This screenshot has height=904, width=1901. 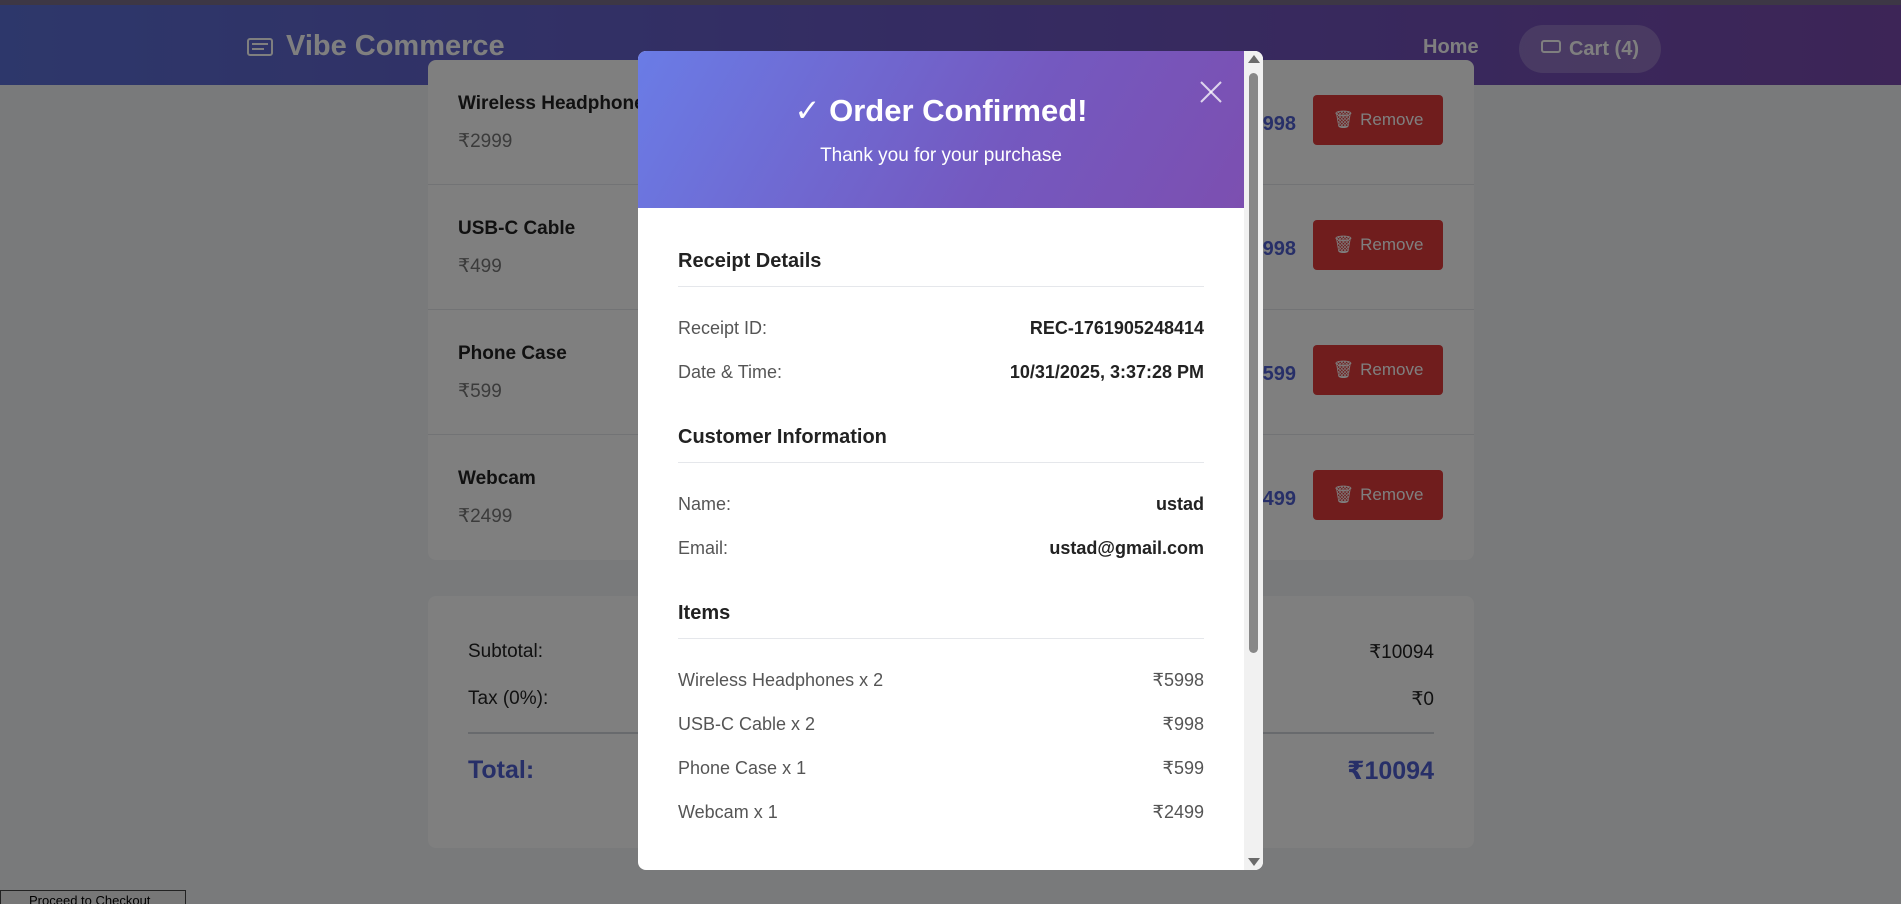 I want to click on customer-section-title: Customer Information, so click(x=782, y=437).